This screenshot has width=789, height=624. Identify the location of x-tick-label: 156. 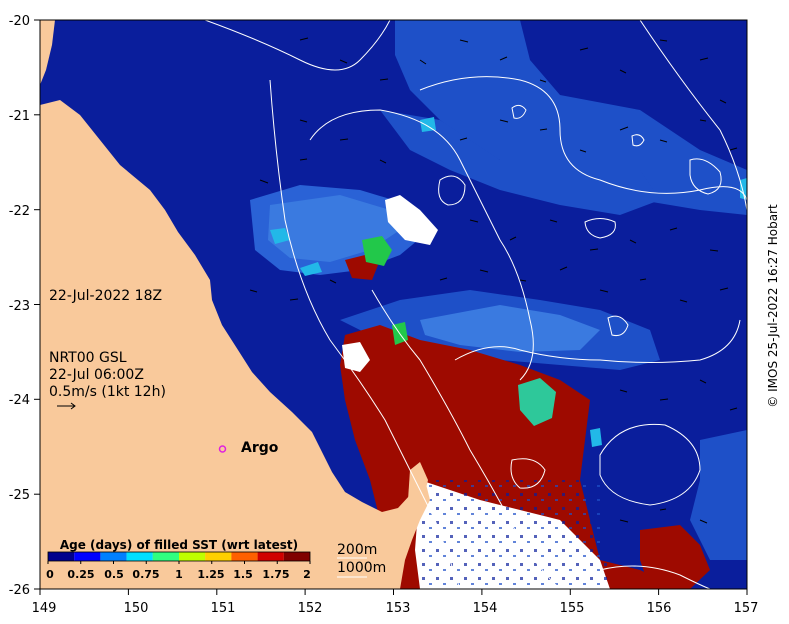
(659, 608).